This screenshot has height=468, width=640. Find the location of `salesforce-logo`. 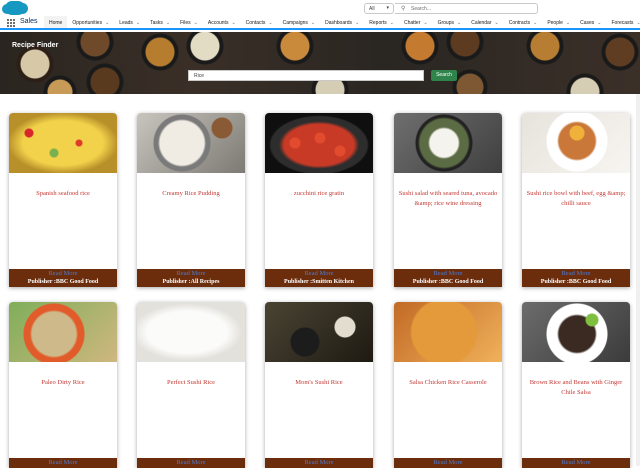

salesforce-logo is located at coordinates (15, 8).